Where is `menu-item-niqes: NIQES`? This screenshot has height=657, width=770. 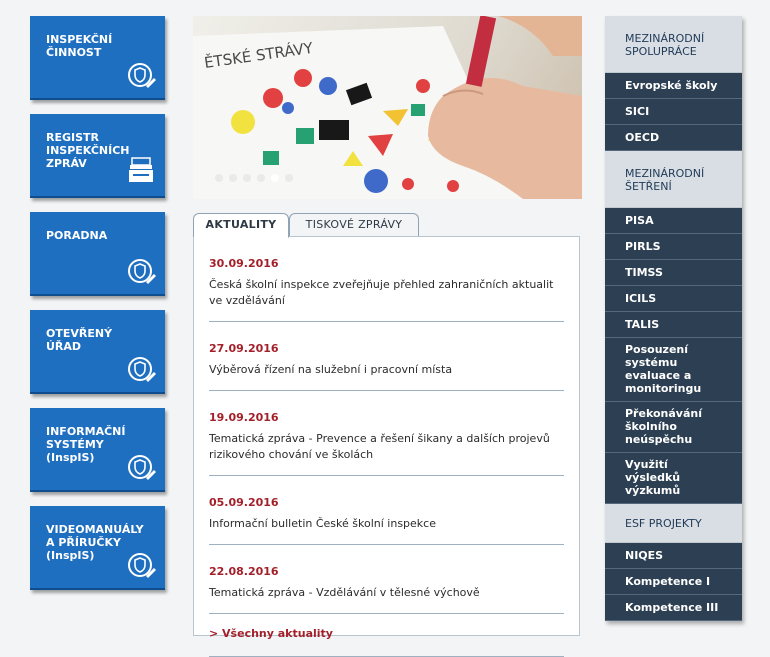
menu-item-niqes: NIQES is located at coordinates (673, 556).